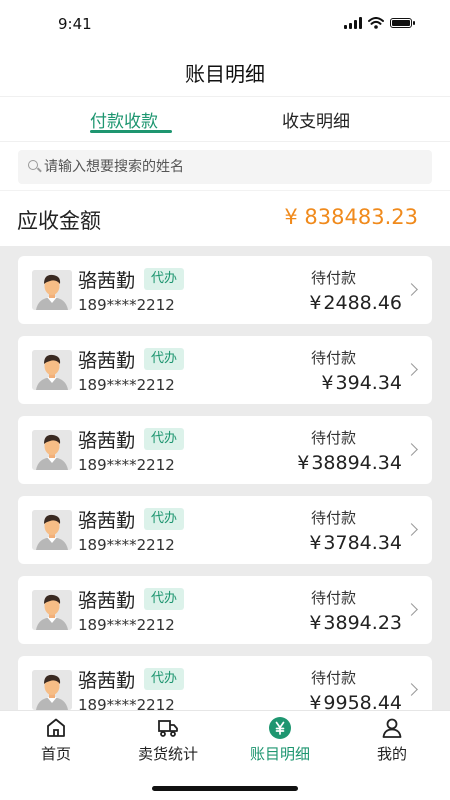  Describe the element at coordinates (225, 370) in the screenshot. I see `record-card: 骆茜勤 代办 189****2212 待付款 ¥394.34` at that location.